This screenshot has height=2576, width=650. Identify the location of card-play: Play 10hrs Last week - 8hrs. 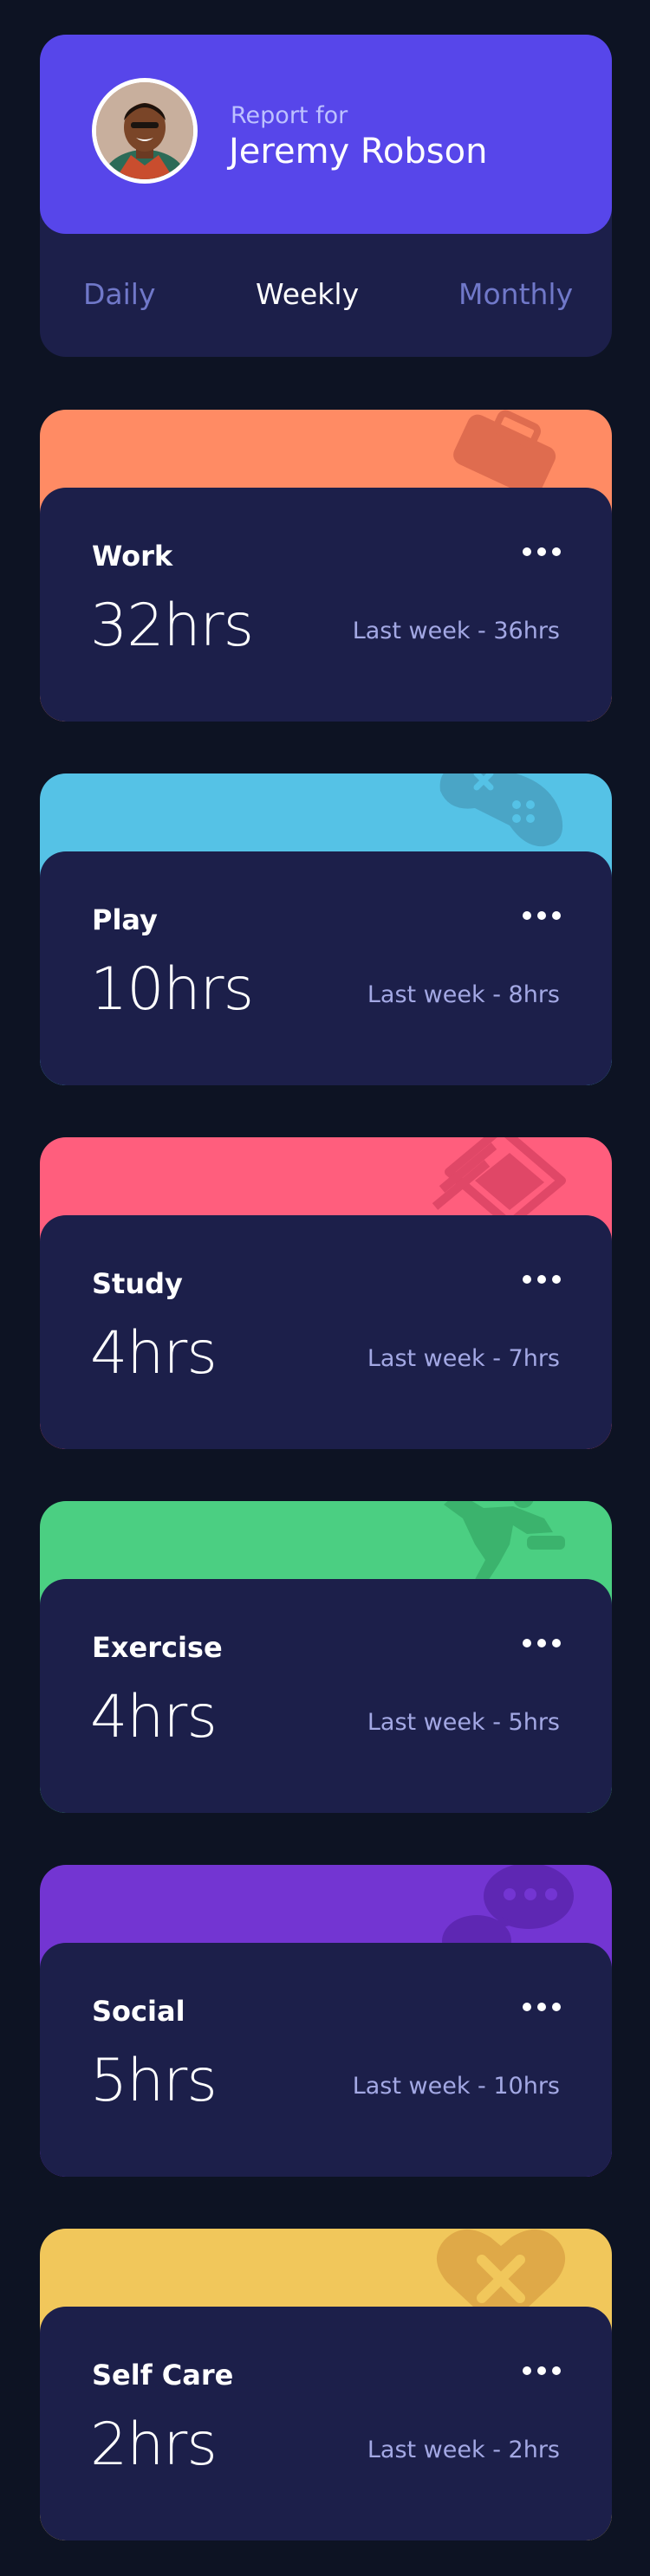
(326, 929).